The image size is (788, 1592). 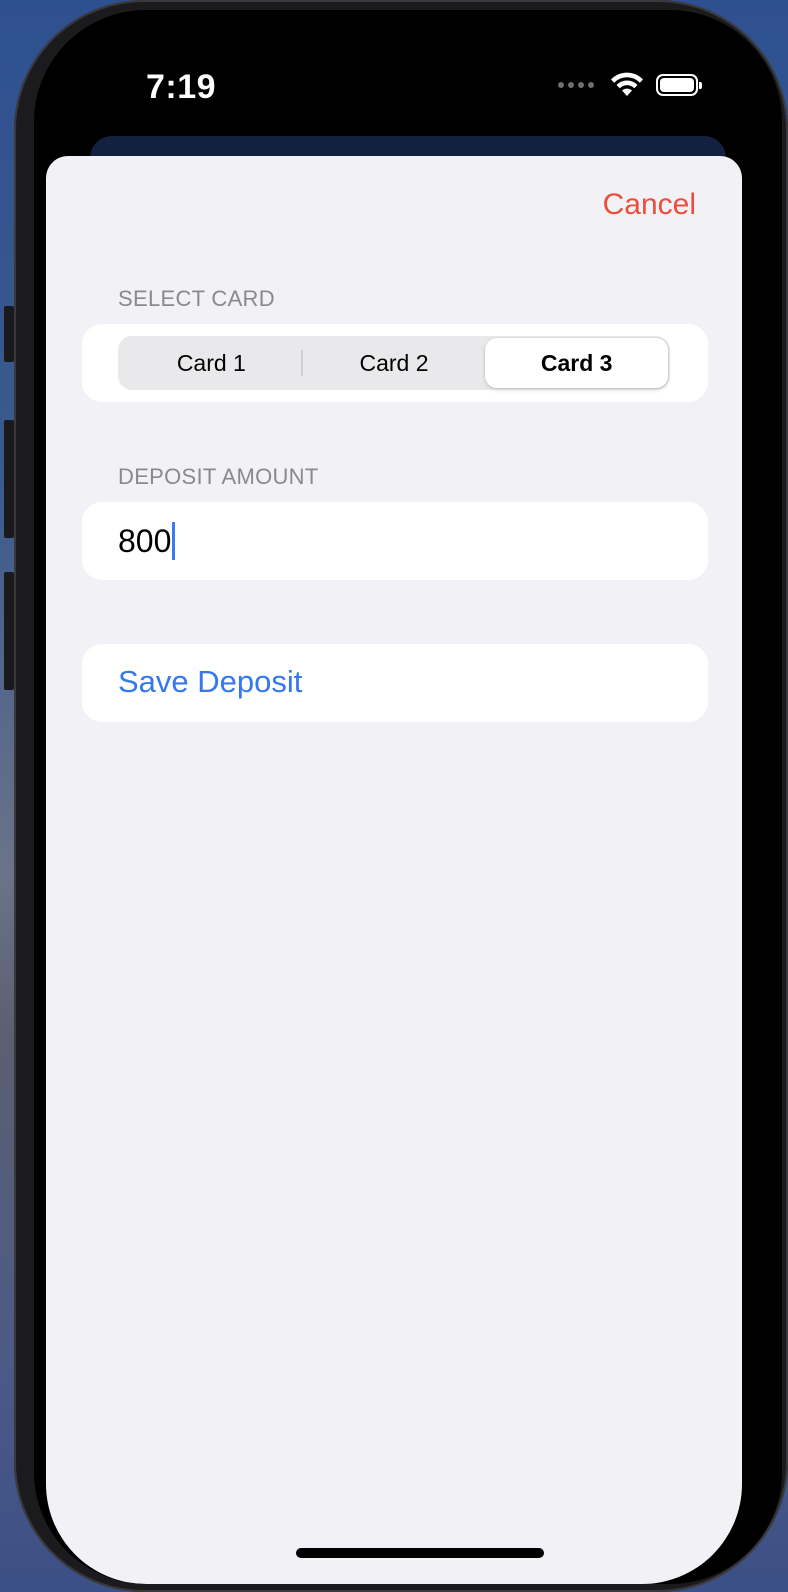 I want to click on volume-down-button, so click(x=9, y=631).